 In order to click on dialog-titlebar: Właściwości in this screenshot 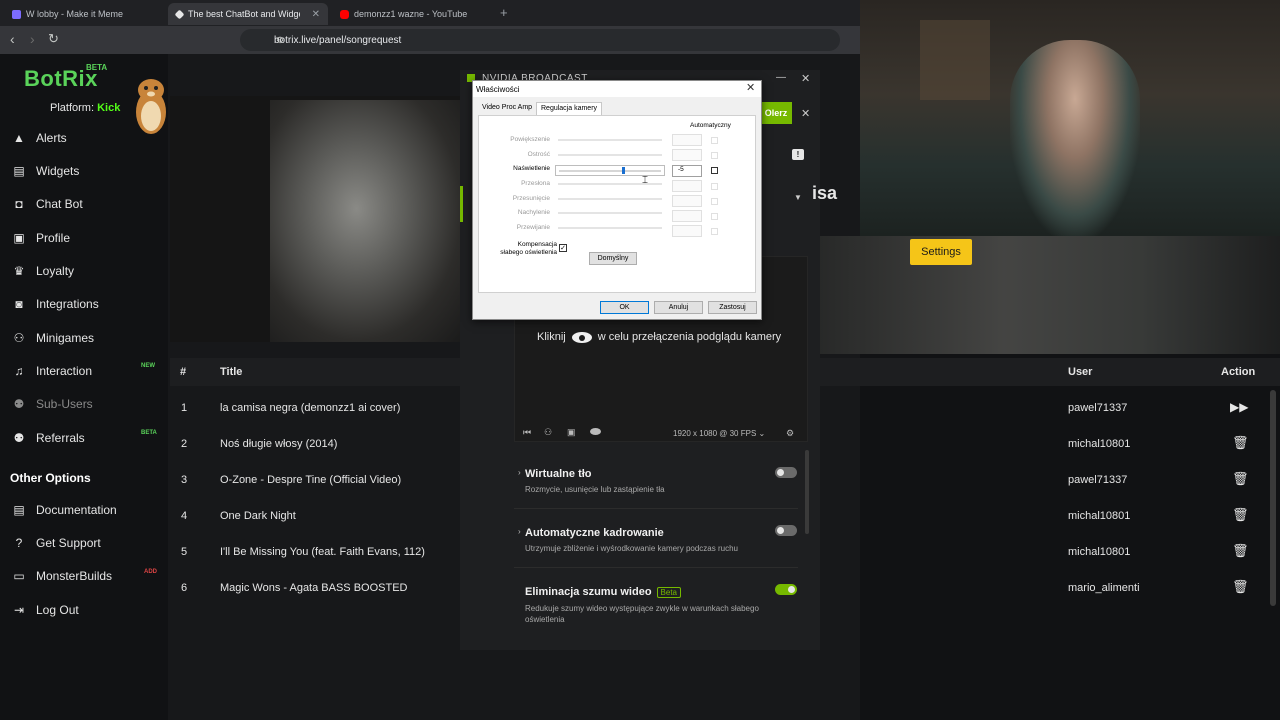, I will do `click(617, 89)`.